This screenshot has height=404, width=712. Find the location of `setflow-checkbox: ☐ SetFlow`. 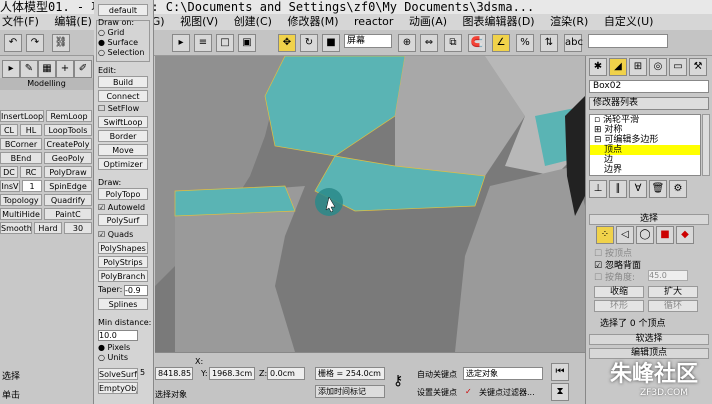

setflow-checkbox: ☐ SetFlow is located at coordinates (118, 108).